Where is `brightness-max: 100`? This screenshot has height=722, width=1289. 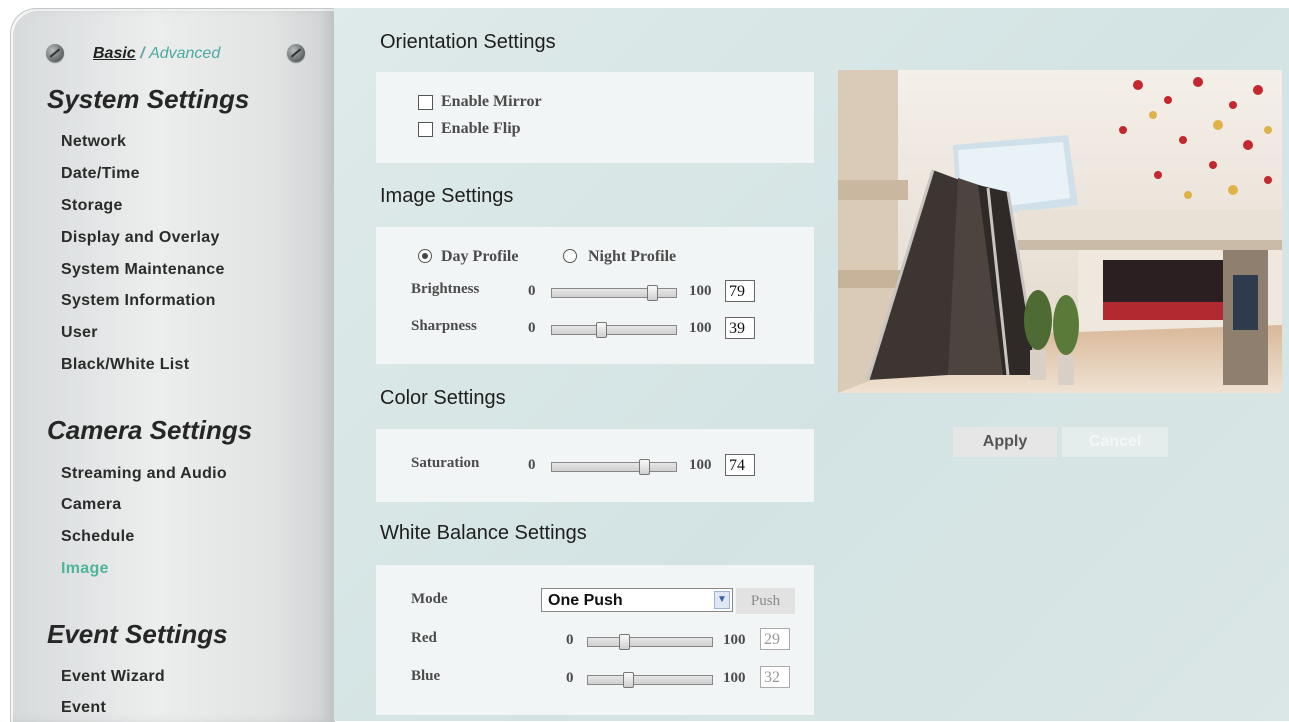 brightness-max: 100 is located at coordinates (700, 291).